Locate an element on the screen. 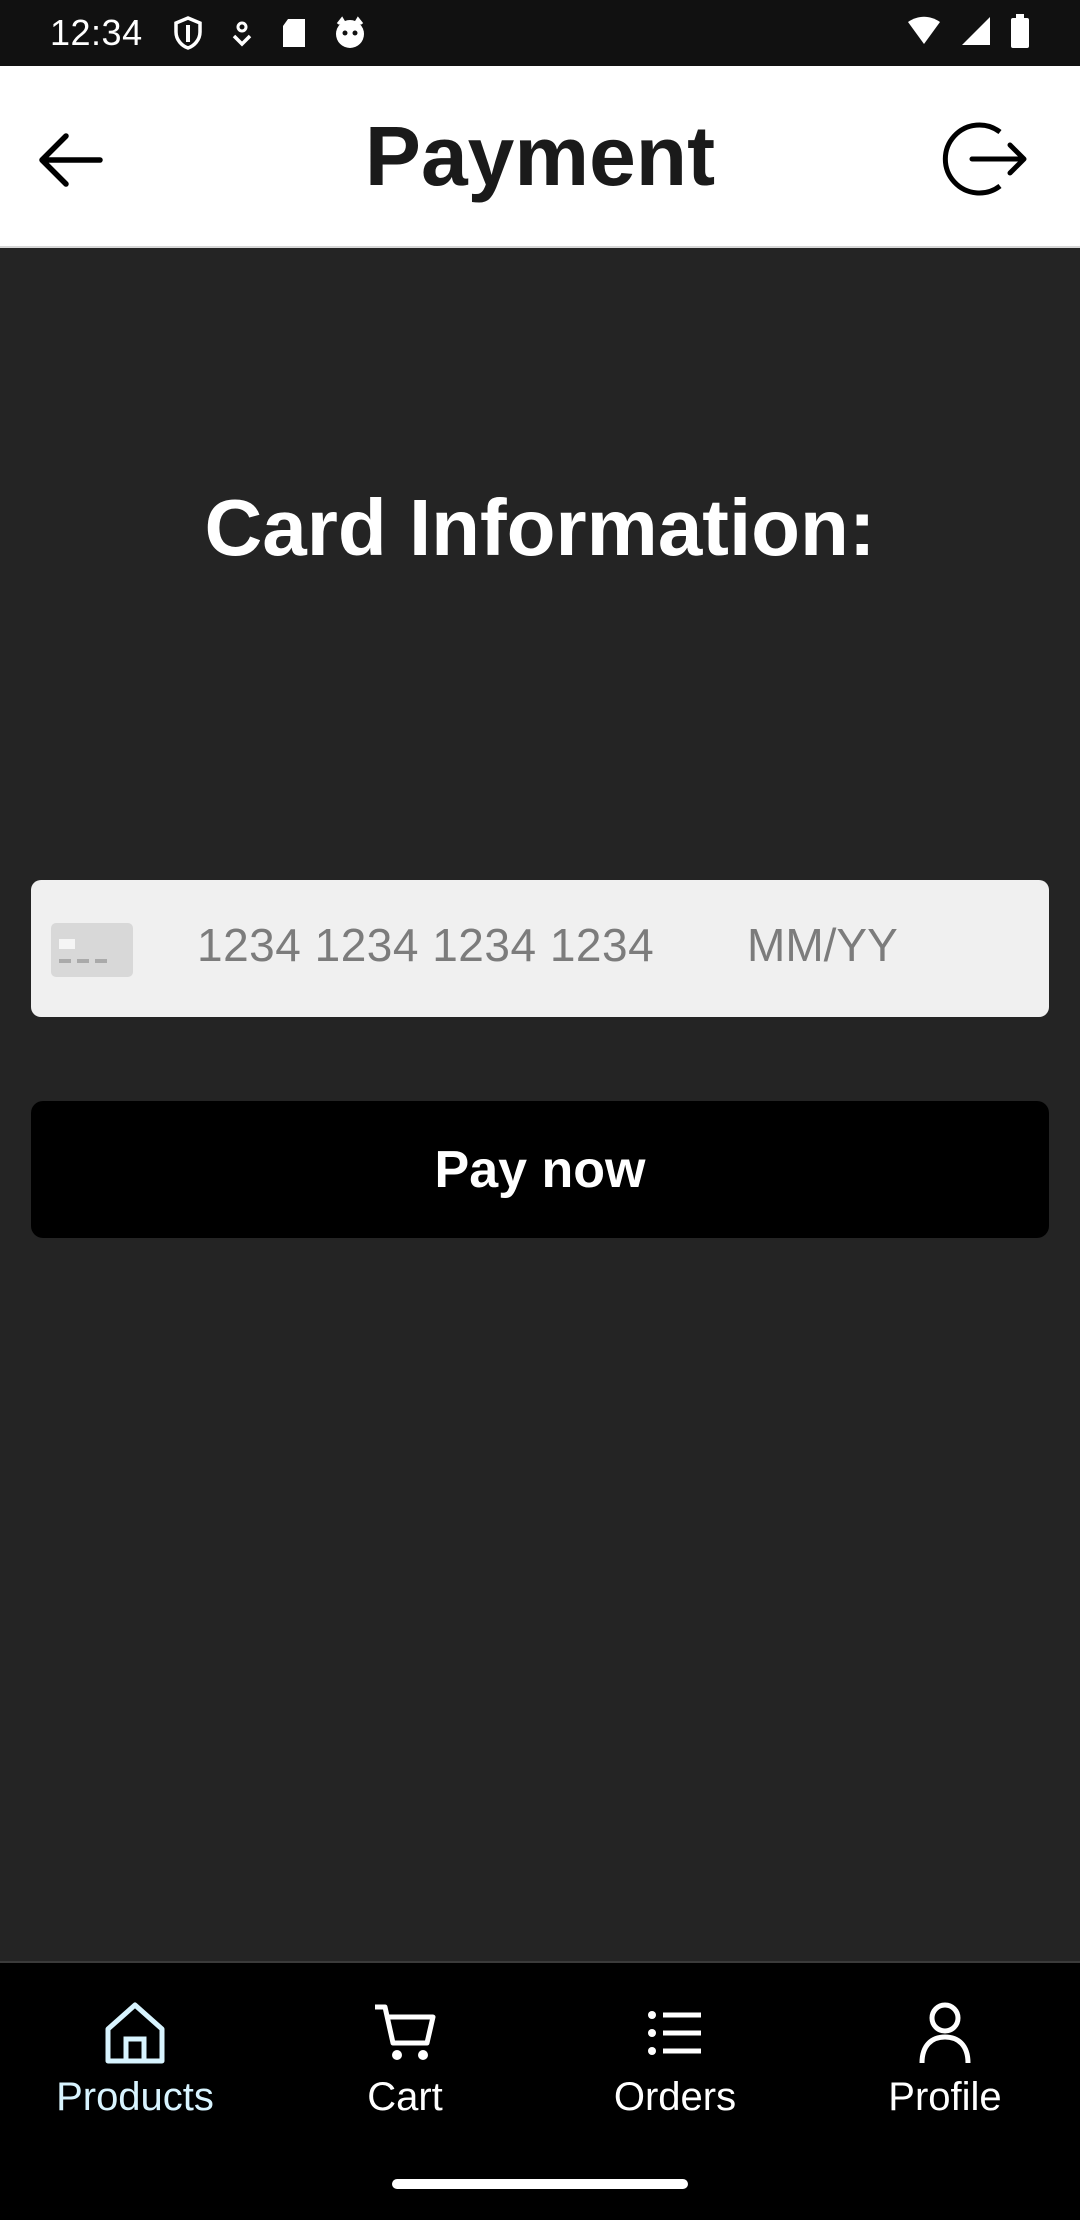 The height and width of the screenshot is (2220, 1080). system-gesture-area is located at coordinates (540, 2186).